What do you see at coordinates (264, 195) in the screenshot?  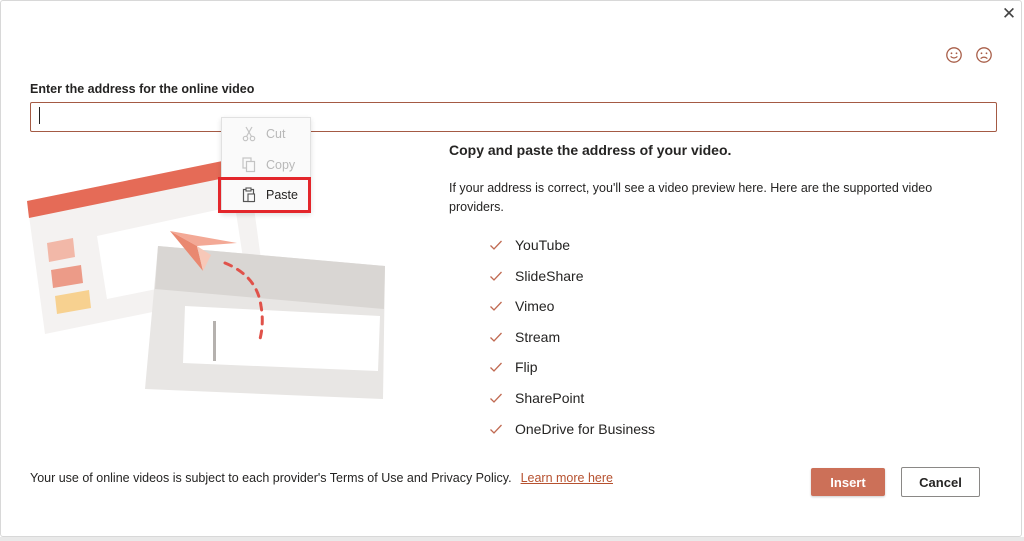 I see `paste-highlight-box` at bounding box center [264, 195].